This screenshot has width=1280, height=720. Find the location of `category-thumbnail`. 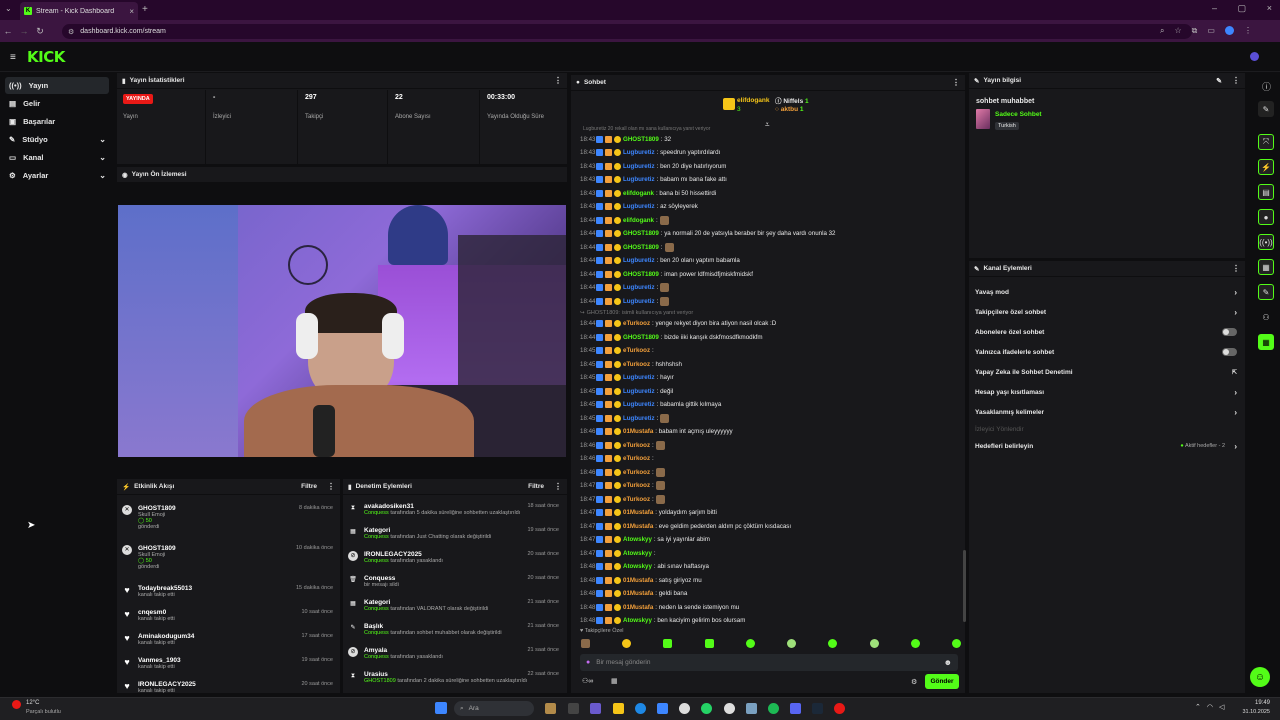

category-thumbnail is located at coordinates (983, 119).